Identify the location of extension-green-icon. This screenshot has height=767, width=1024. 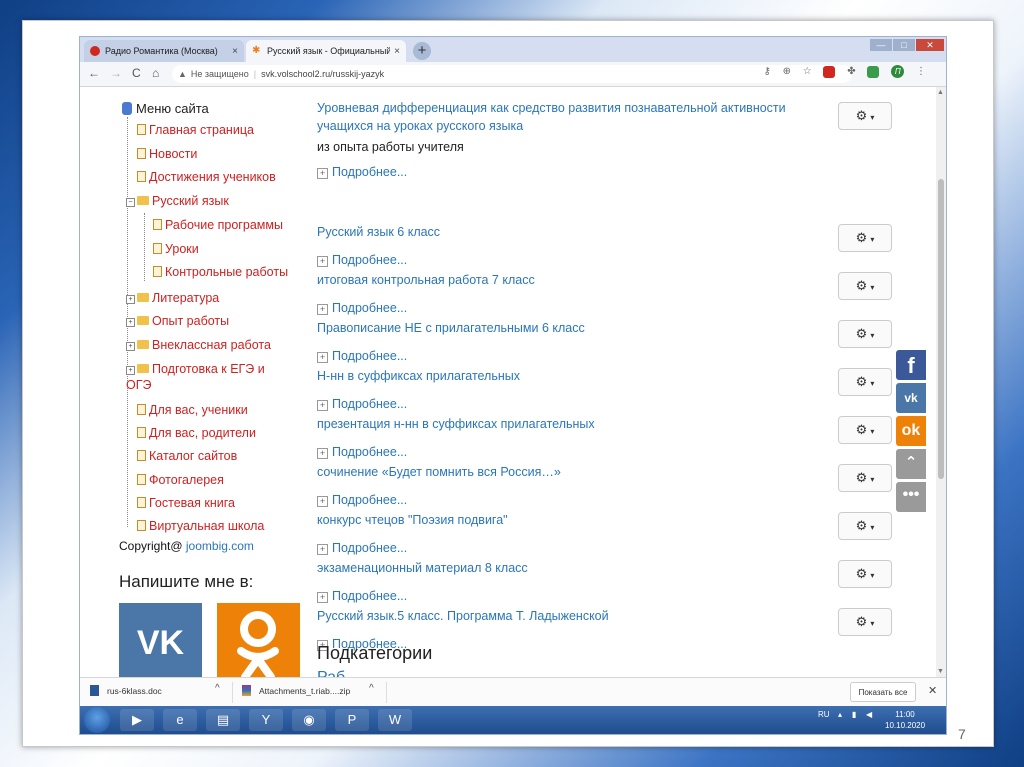
(873, 71).